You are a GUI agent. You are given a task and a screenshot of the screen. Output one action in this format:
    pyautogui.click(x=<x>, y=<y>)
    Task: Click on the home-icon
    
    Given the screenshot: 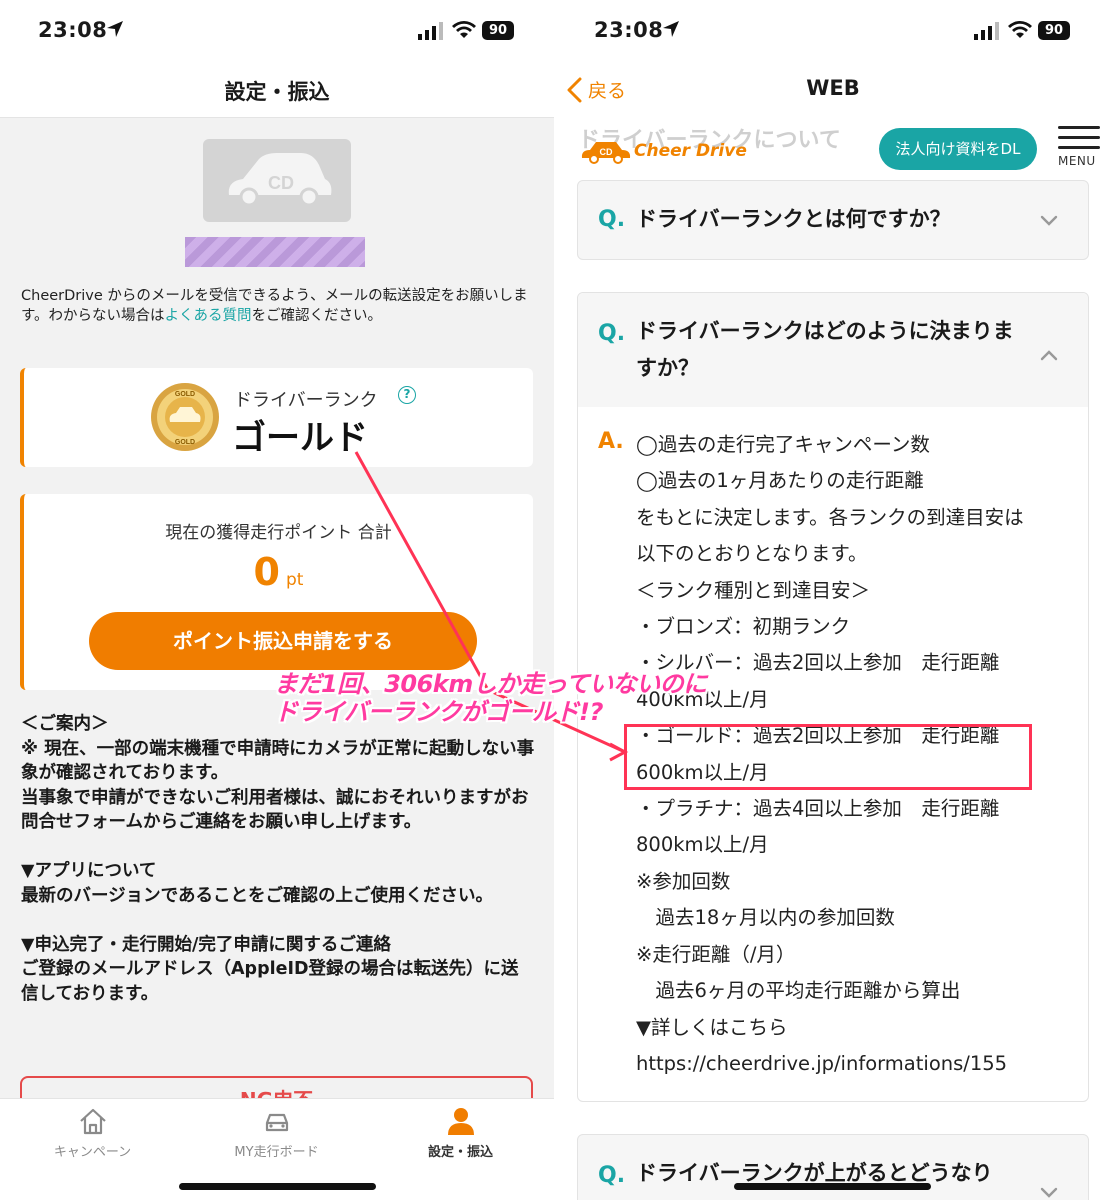 What is the action you would take?
    pyautogui.click(x=92, y=1121)
    